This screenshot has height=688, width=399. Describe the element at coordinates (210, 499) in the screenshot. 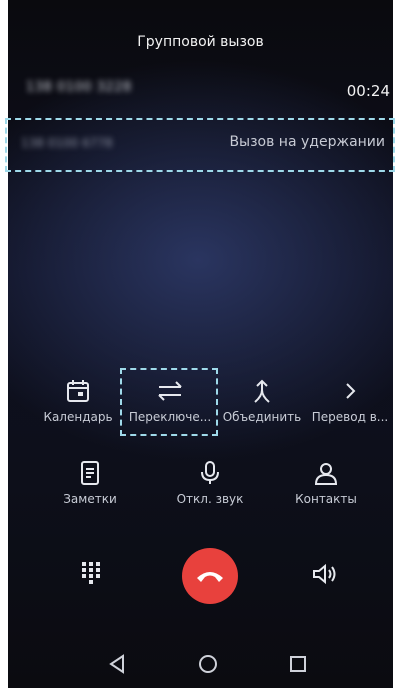

I see `mute-label: Откл. звук` at that location.